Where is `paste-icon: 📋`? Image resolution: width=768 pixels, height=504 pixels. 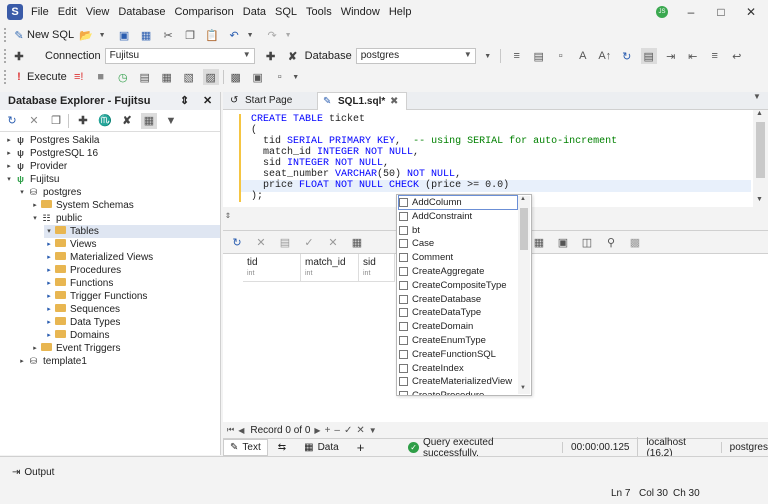
paste-icon: 📋 is located at coordinates (212, 35).